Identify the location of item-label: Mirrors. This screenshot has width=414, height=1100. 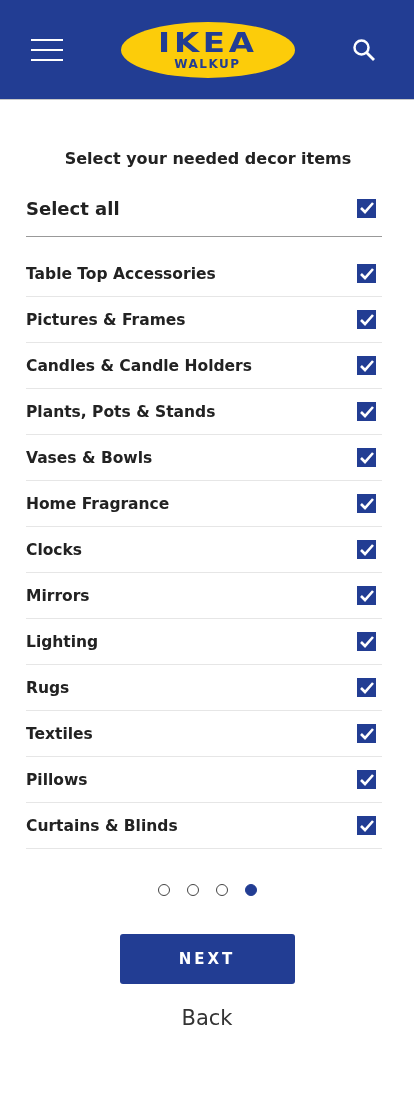
(58, 595).